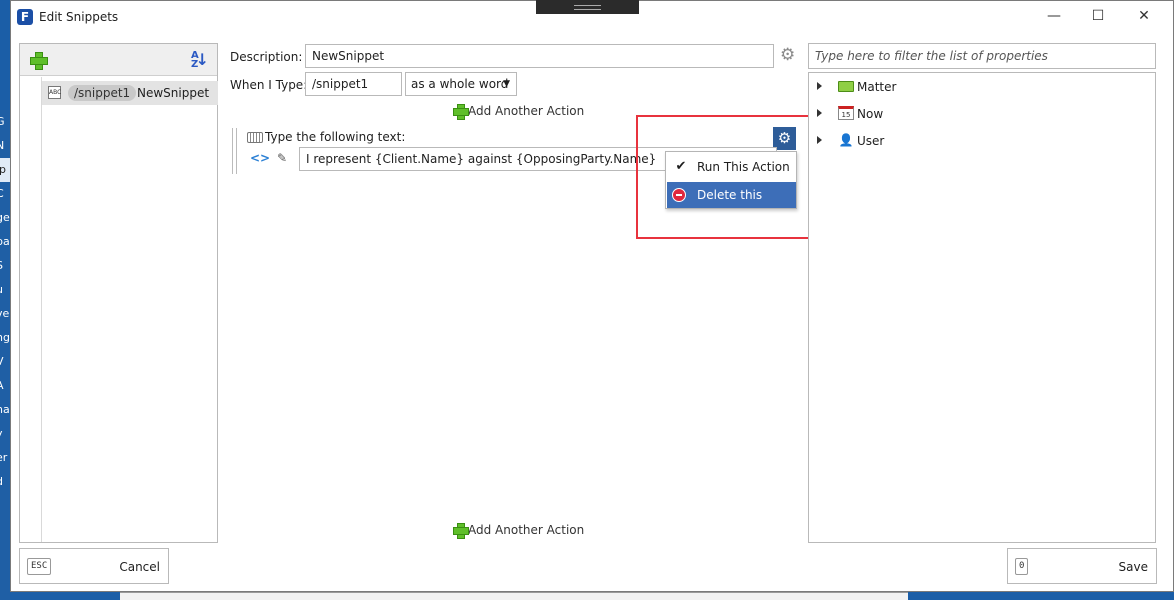 The height and width of the screenshot is (600, 1174). I want to click on tree-item-user: 👤 User, so click(982, 141).